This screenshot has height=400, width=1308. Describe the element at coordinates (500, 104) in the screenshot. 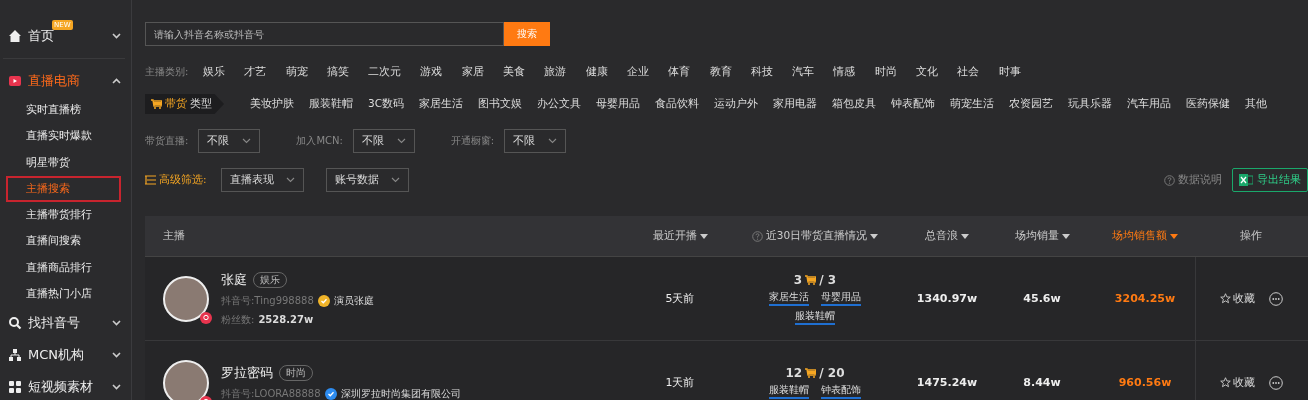

I see `goods-option: 图书文娱` at that location.